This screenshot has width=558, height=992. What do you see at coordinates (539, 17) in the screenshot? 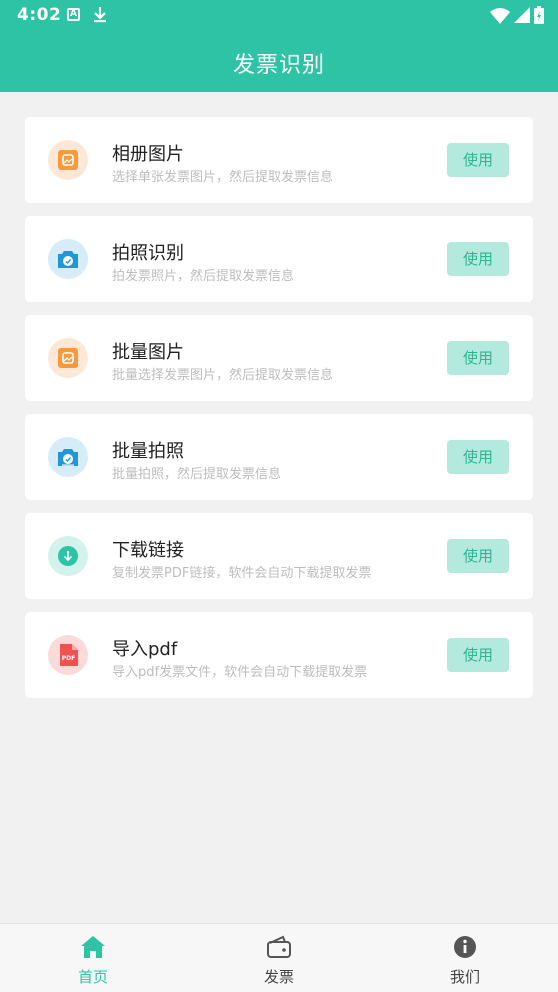
I see `battery-icon` at bounding box center [539, 17].